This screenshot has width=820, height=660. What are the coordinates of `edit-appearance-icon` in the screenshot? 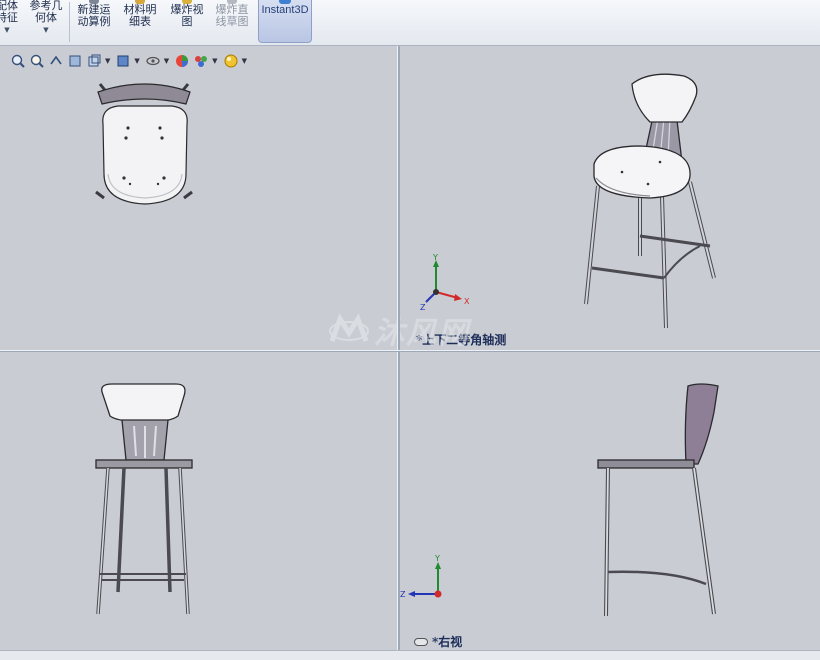 It's located at (182, 61).